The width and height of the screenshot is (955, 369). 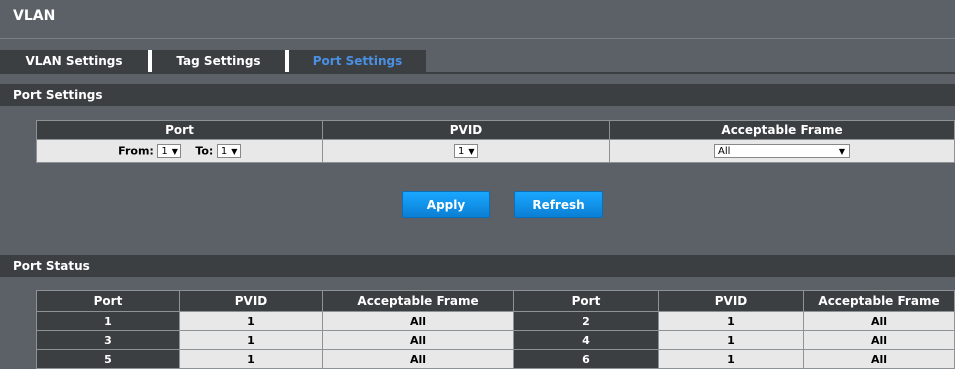 What do you see at coordinates (74, 61) in the screenshot?
I see `tab-vlan-settings: VLAN Settings` at bounding box center [74, 61].